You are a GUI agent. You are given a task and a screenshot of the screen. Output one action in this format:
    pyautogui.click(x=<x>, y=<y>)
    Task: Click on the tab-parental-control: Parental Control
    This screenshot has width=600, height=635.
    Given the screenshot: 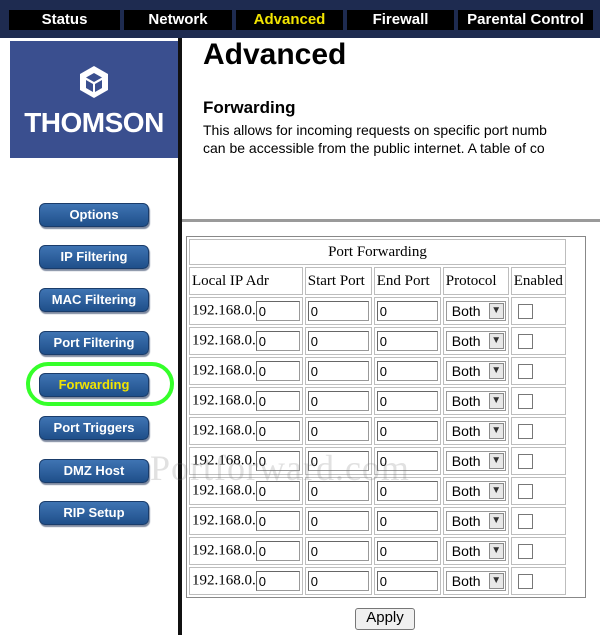 What is the action you would take?
    pyautogui.click(x=525, y=20)
    